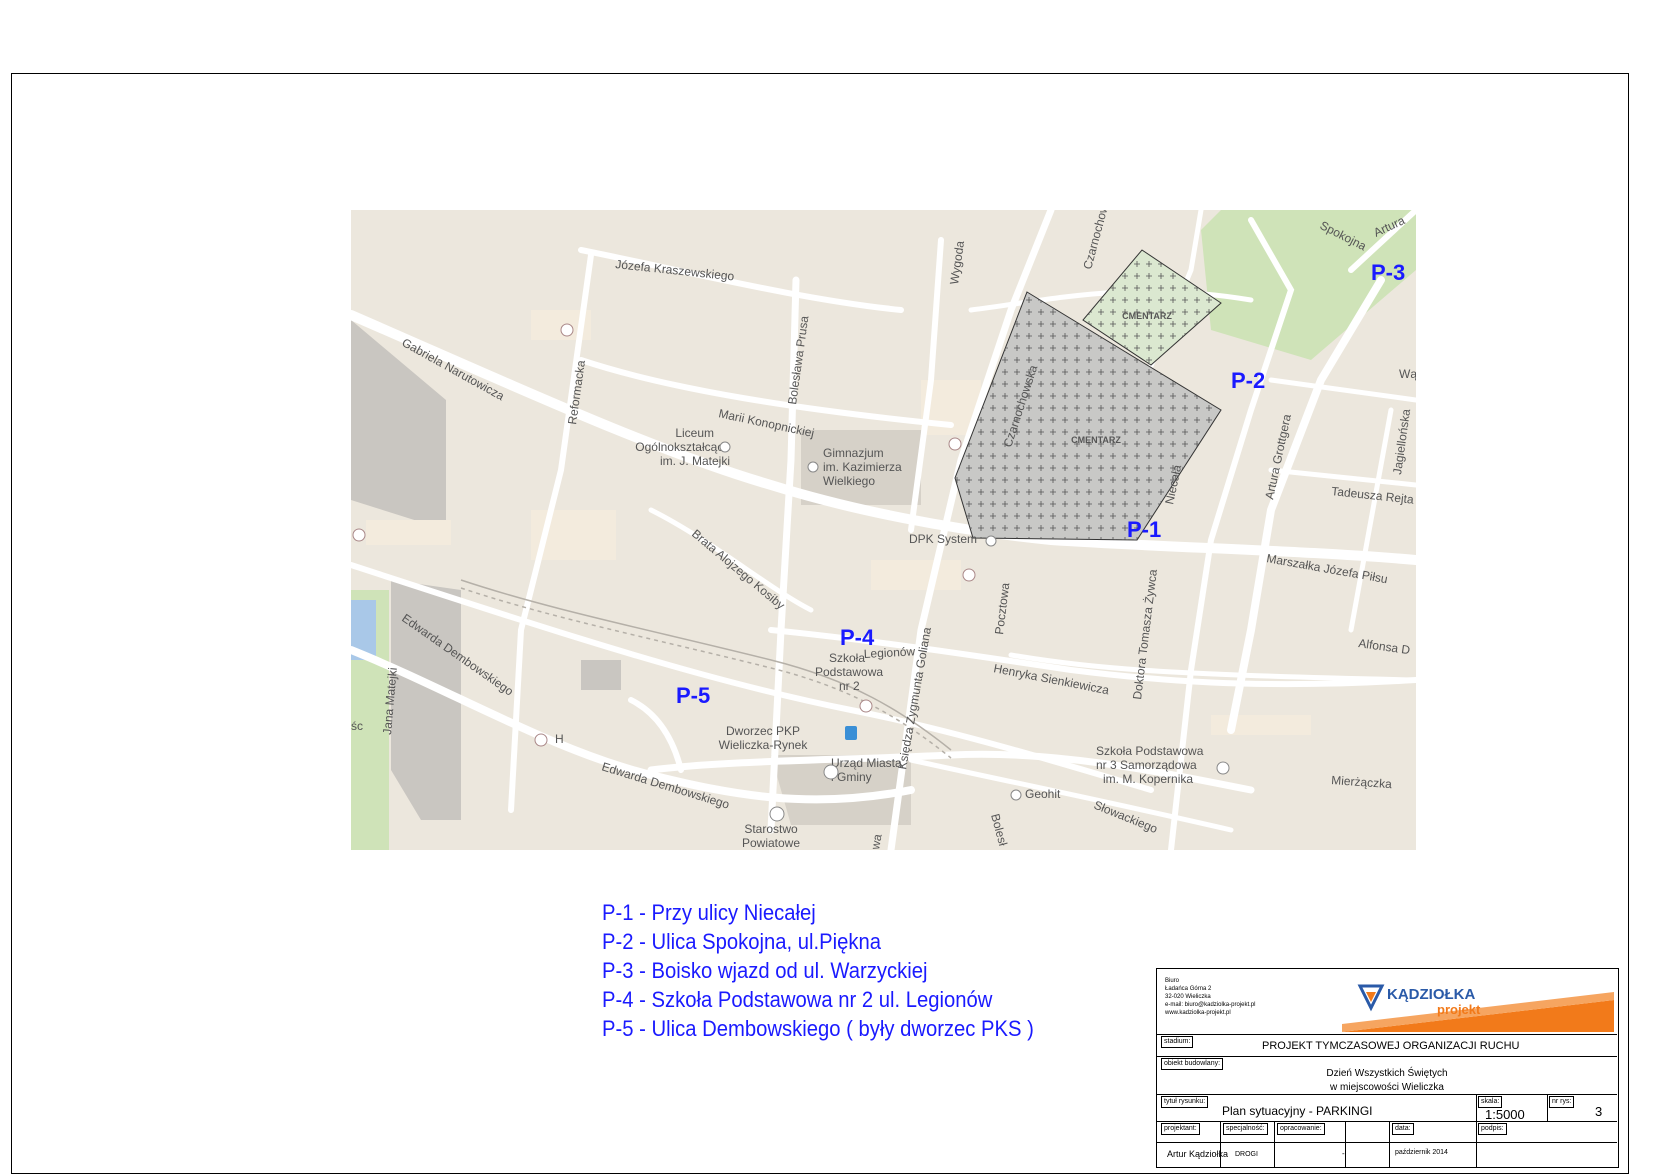  What do you see at coordinates (682, 447) in the screenshot?
I see `place-label: Ogólnokształcące` at bounding box center [682, 447].